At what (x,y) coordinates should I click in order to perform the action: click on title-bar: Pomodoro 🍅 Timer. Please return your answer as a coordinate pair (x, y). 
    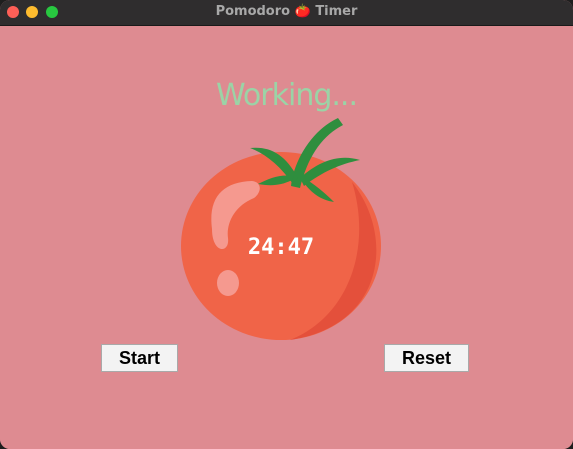
    Looking at the image, I should click on (286, 13).